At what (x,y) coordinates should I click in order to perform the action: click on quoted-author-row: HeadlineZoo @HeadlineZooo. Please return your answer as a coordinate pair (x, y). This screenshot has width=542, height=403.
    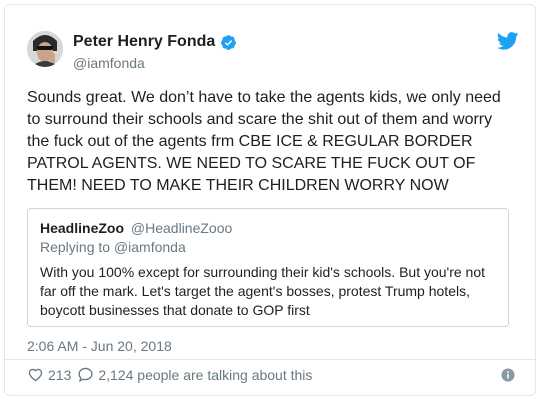
    Looking at the image, I should click on (136, 228).